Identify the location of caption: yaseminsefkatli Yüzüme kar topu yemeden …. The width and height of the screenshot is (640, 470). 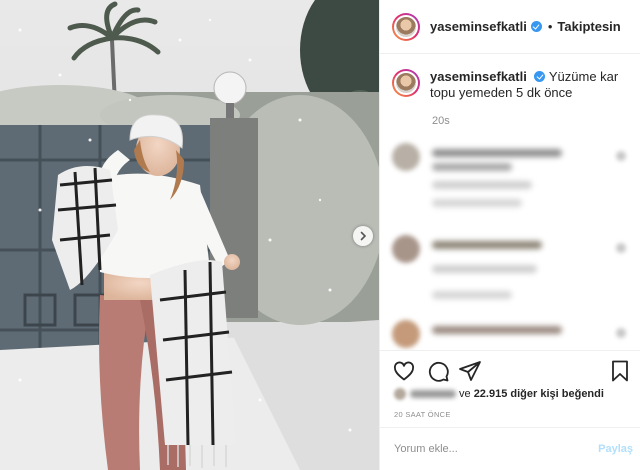
(512, 85).